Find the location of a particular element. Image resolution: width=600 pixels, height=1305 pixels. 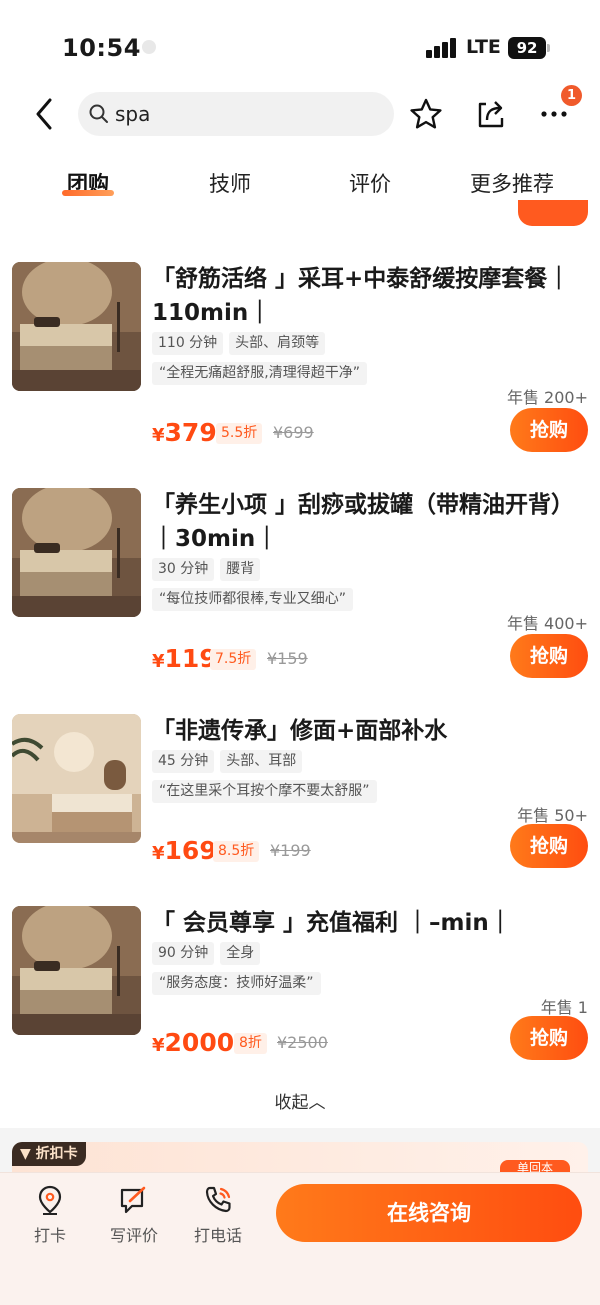

discount-card-title: 折扣卡 is located at coordinates (56, 1154).